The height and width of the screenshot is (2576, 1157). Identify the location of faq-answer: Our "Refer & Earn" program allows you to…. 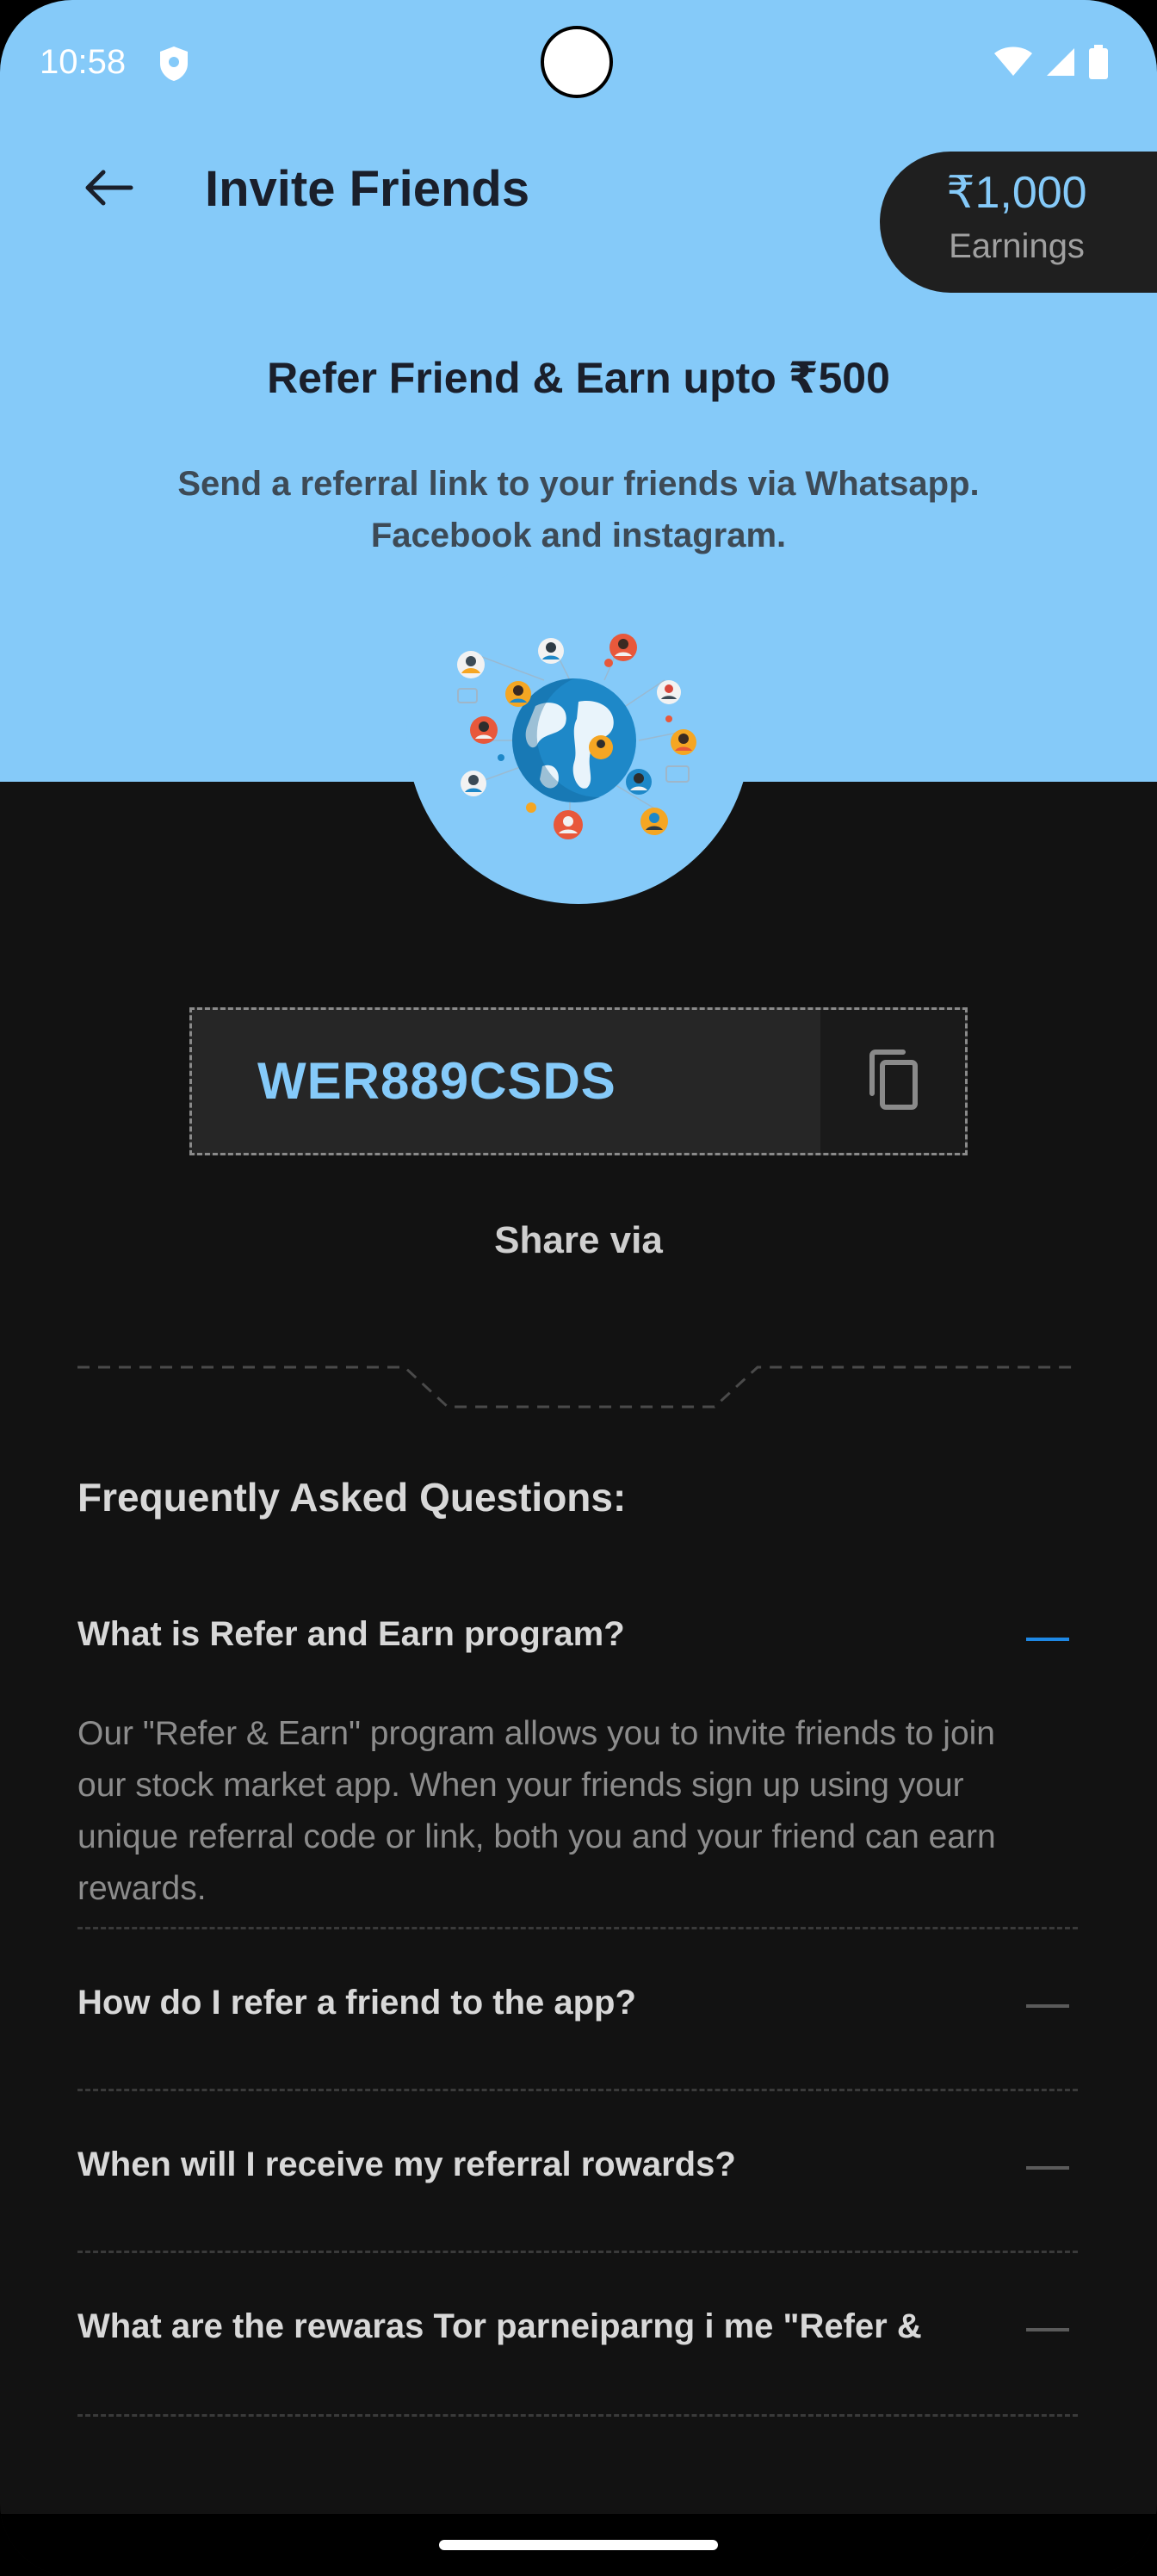
(536, 1811).